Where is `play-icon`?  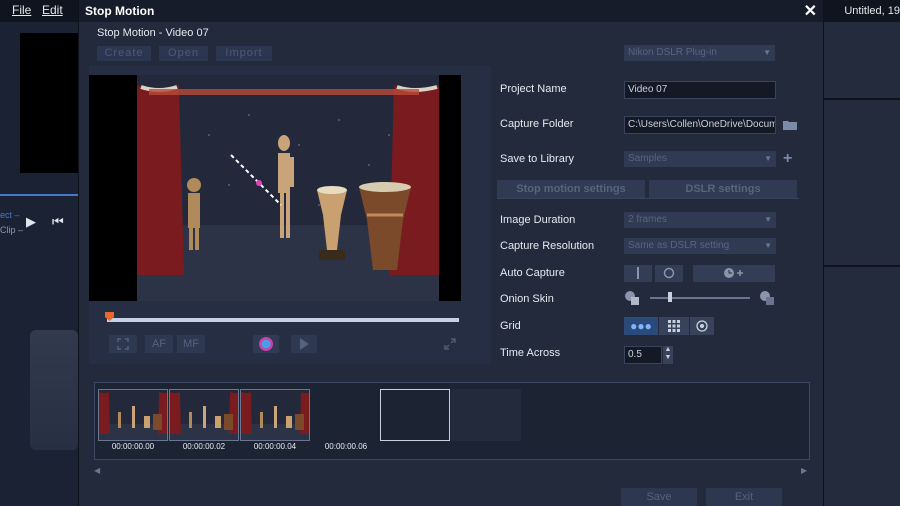
play-icon is located at coordinates (304, 344).